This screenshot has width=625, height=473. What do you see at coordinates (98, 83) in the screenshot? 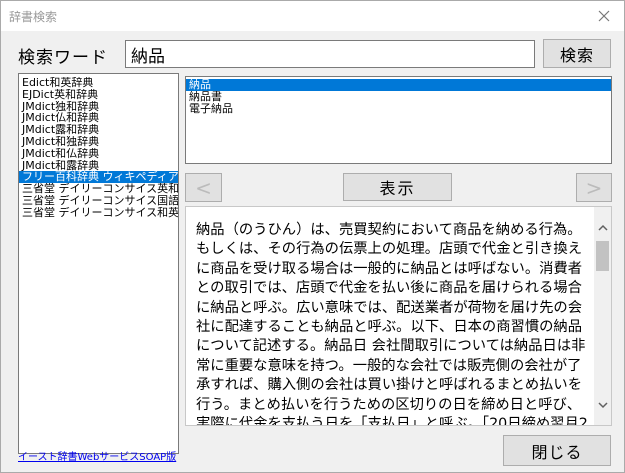
I see `dictionary-list-item: Edict和英辞典` at bounding box center [98, 83].